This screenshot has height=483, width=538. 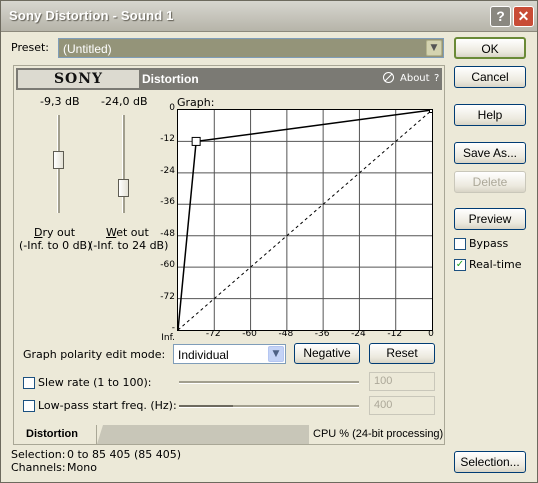 I want to click on y-tick-label: -36, so click(x=167, y=202).